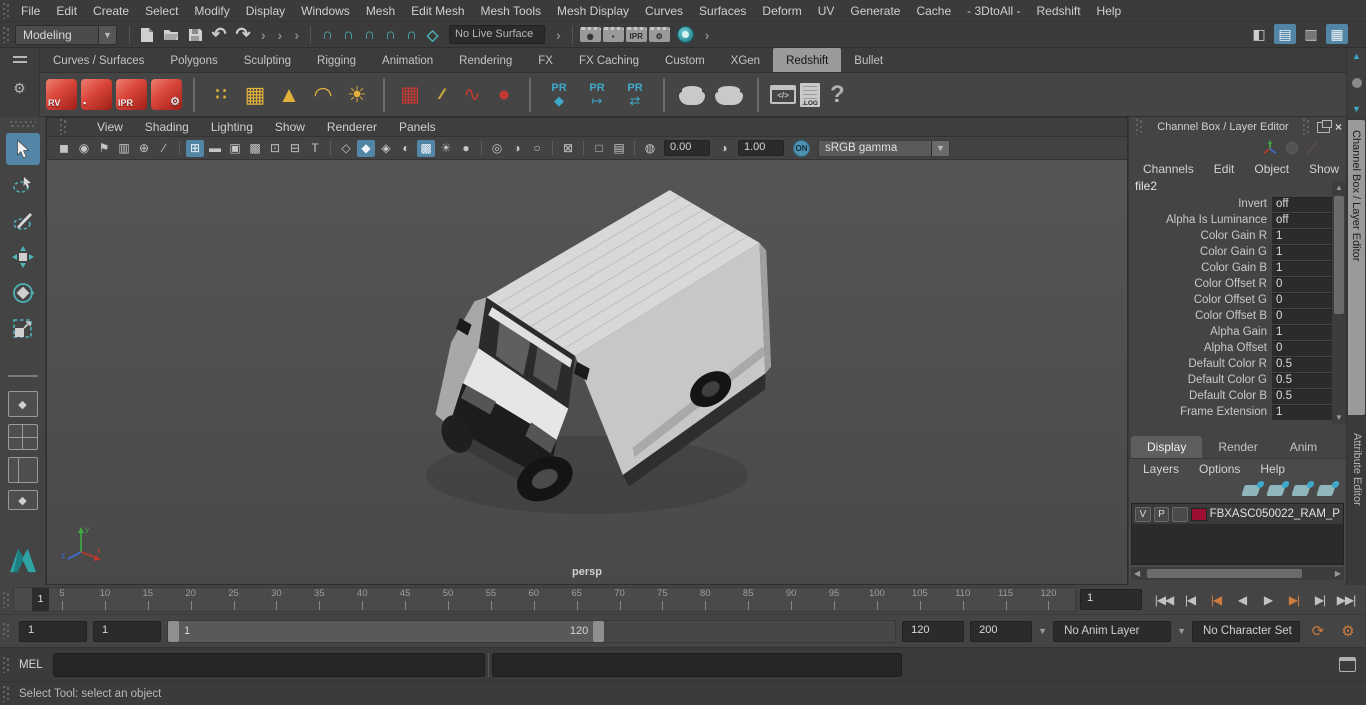 This screenshot has height=705, width=1366. What do you see at coordinates (437, 11) in the screenshot?
I see `menu-item: Edit Mesh` at bounding box center [437, 11].